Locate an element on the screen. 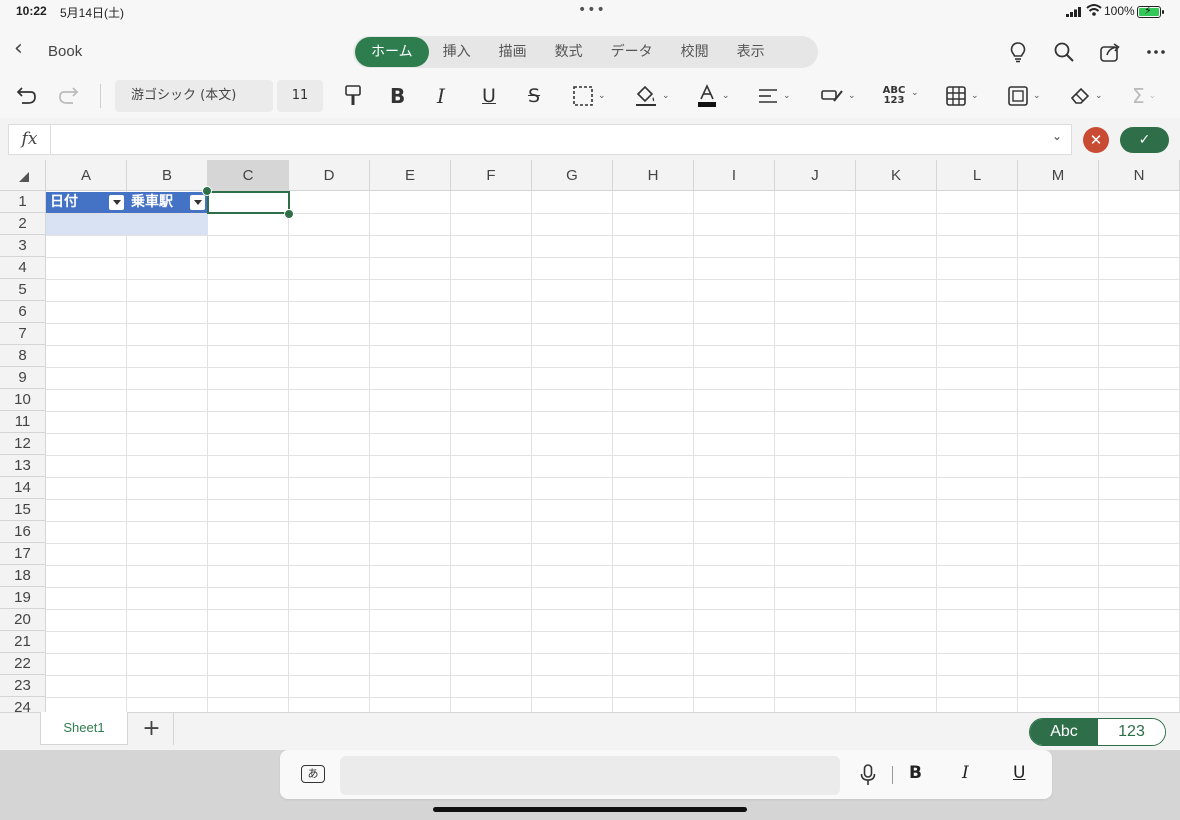 Image resolution: width=1180 pixels, height=820 pixels. keyboard-mode-toggle: Abc 123 is located at coordinates (1097, 732).